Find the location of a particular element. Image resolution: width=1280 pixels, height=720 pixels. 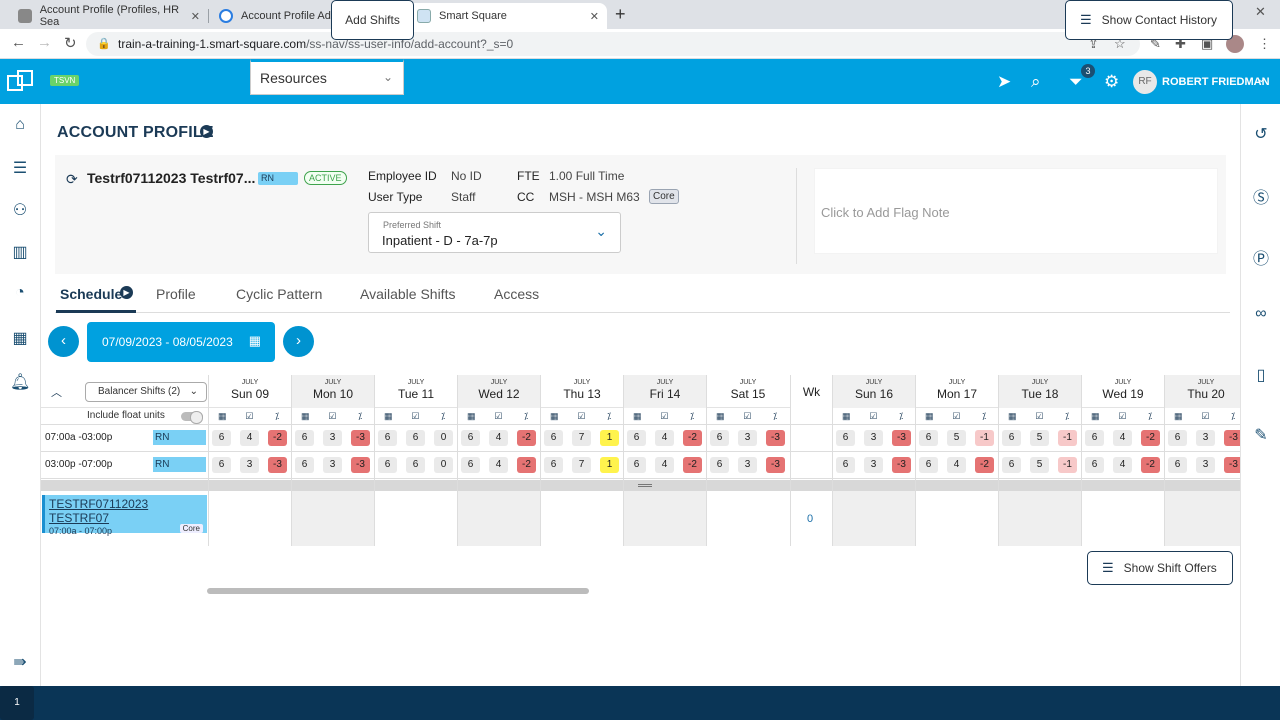

user-transfer-icon: ⚇ is located at coordinates (20, 210).